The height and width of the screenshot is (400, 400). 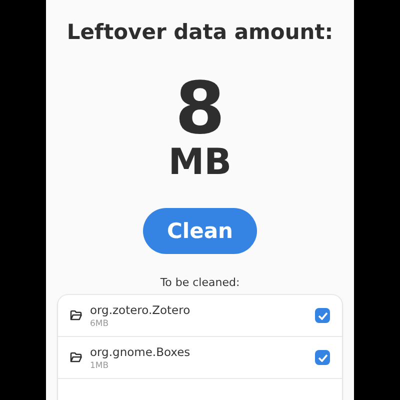 What do you see at coordinates (200, 316) in the screenshot?
I see `list-row: org.zotero.Zotero 6MB` at bounding box center [200, 316].